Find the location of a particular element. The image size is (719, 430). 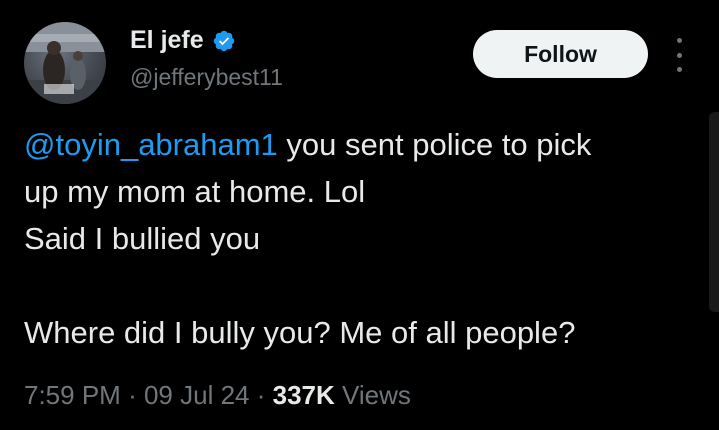

tweet-date: 09 Jul 24 is located at coordinates (197, 395).